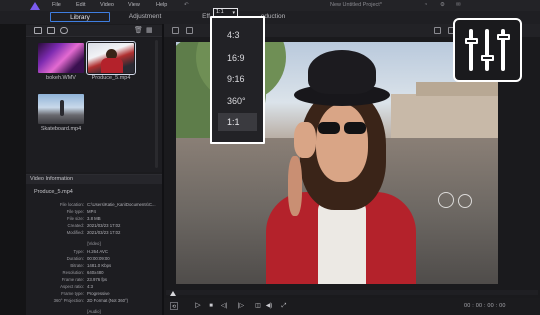  Describe the element at coordinates (437, 30) in the screenshot. I see `zoom-icon` at that location.